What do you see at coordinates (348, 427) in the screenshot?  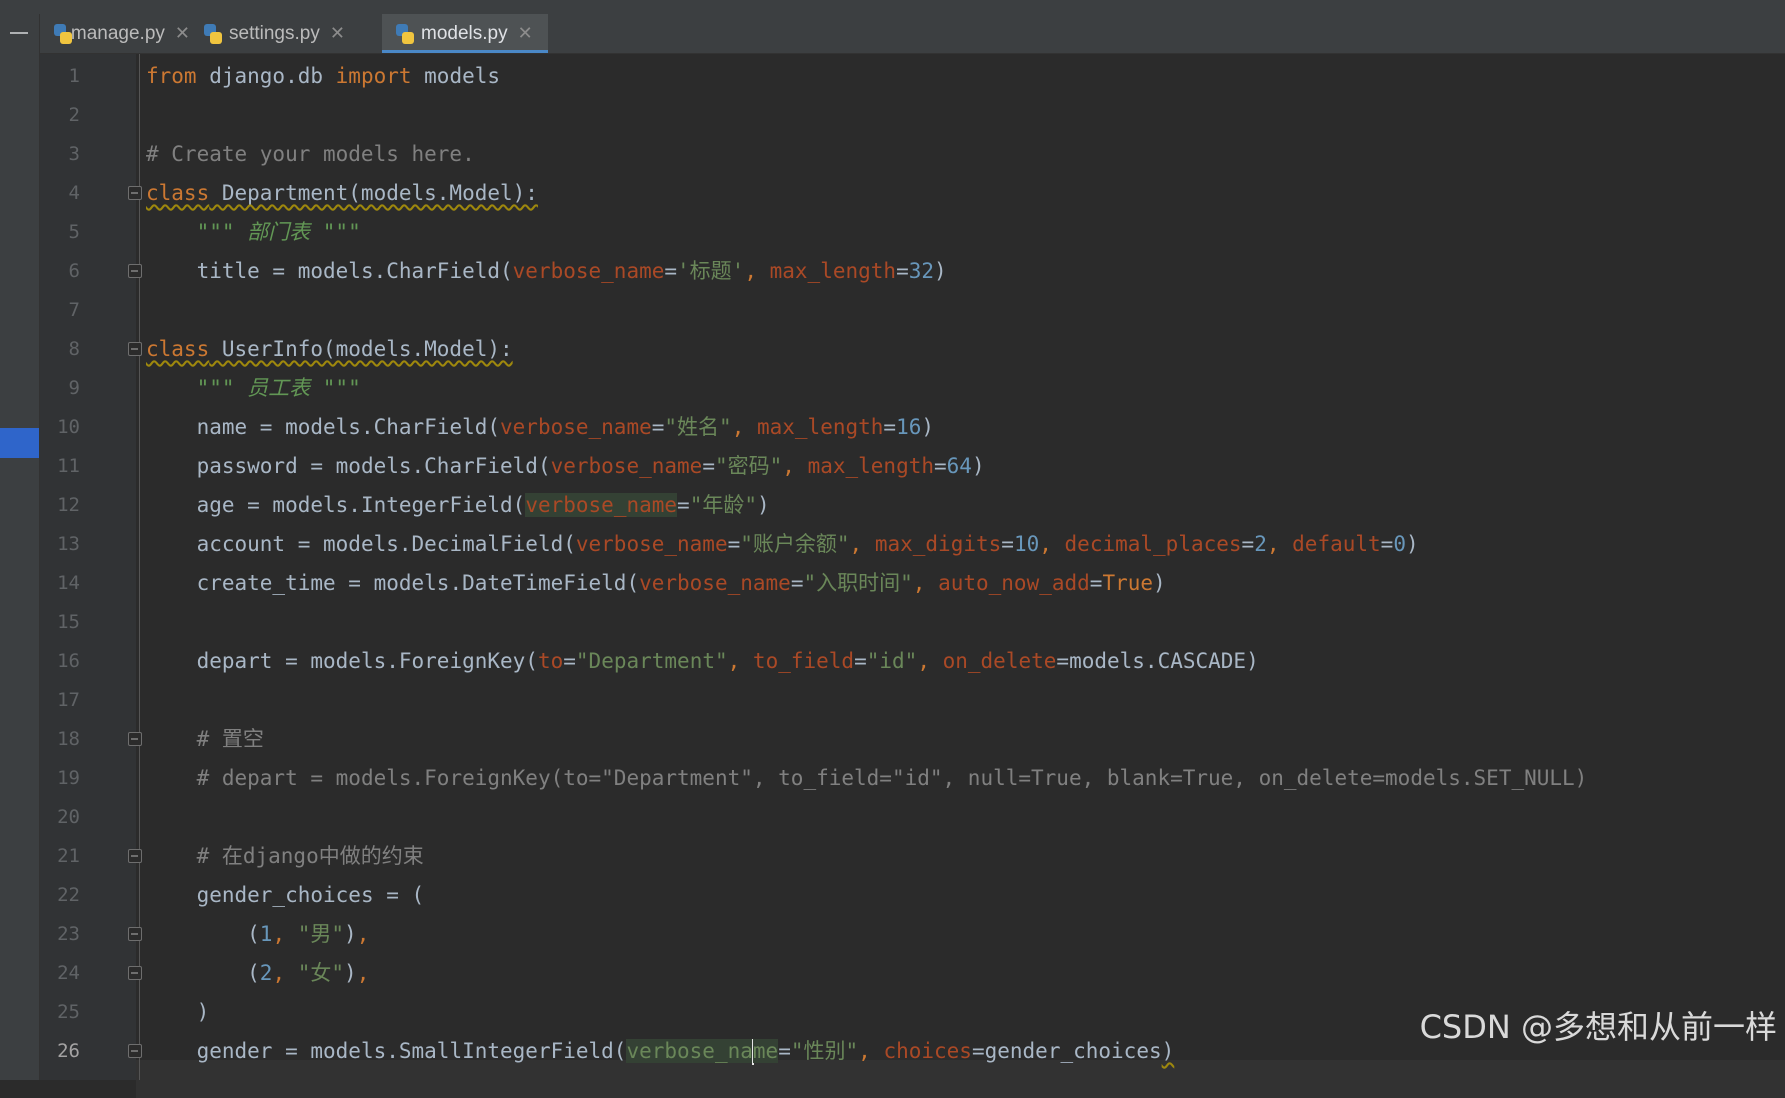 I see `code-text: name = models.CharField(` at bounding box center [348, 427].